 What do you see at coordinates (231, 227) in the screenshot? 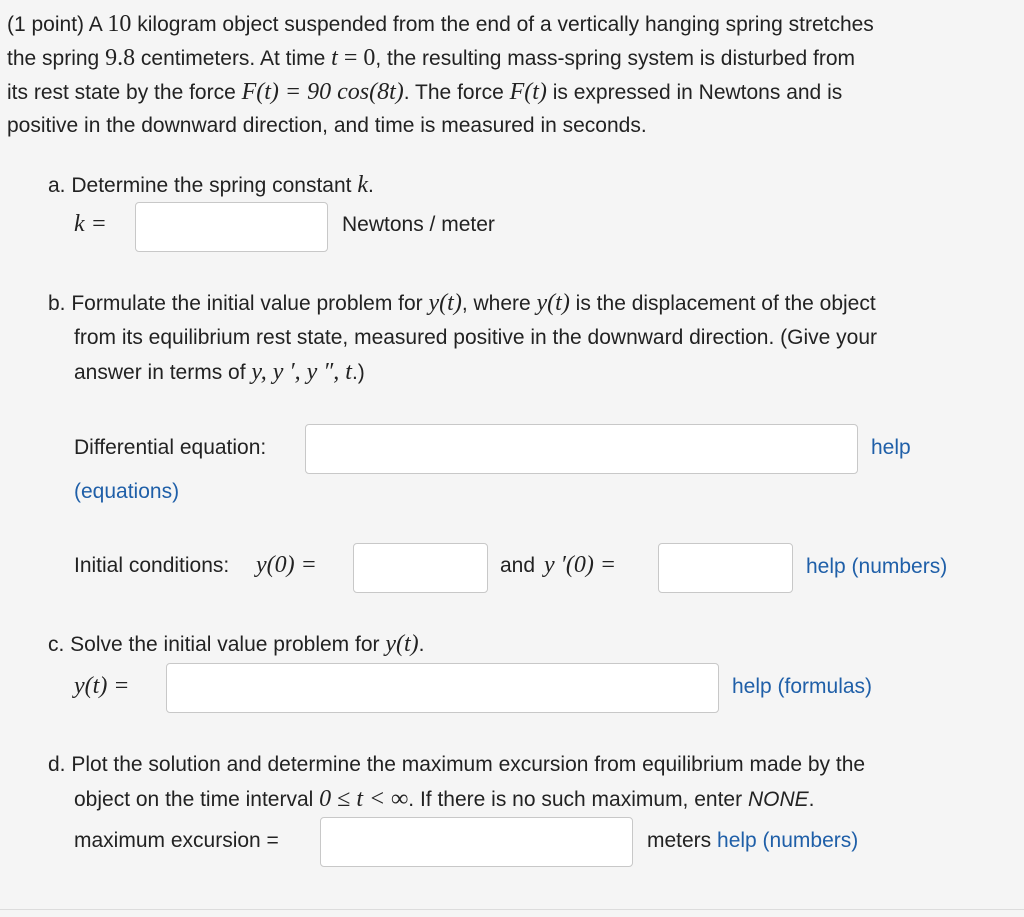
I see `spring-constant-input` at bounding box center [231, 227].